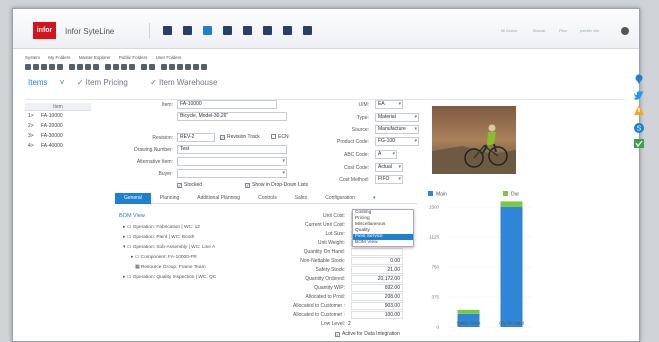 Image resolution: width=659 pixels, height=342 pixels. Describe the element at coordinates (144, 67) in the screenshot. I see `grid-icon` at that location.